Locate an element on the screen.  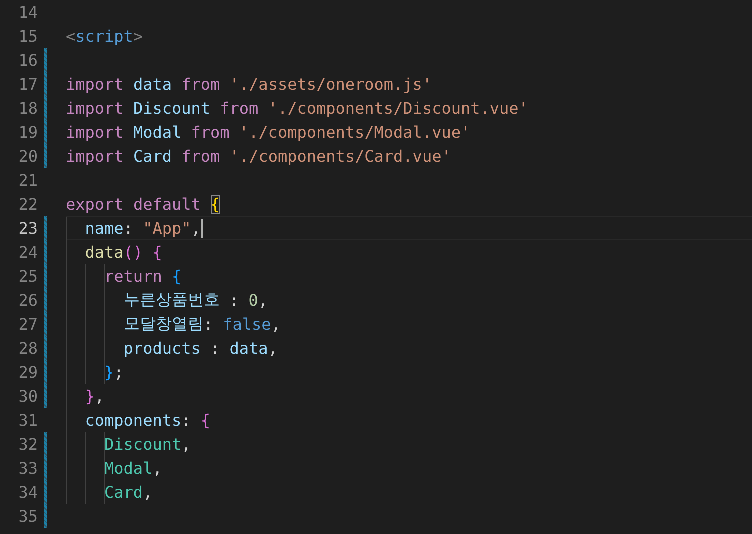
line-number: 28 is located at coordinates (28, 348).